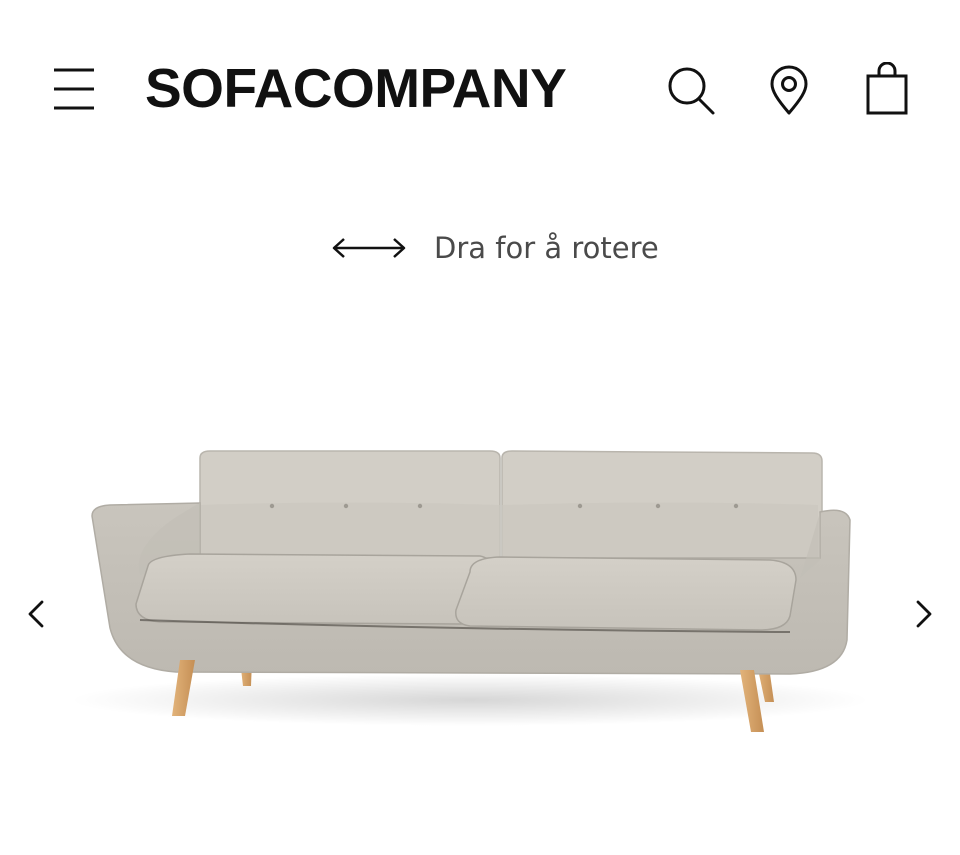 The height and width of the screenshot is (855, 960). I want to click on next-image-button, so click(922, 614).